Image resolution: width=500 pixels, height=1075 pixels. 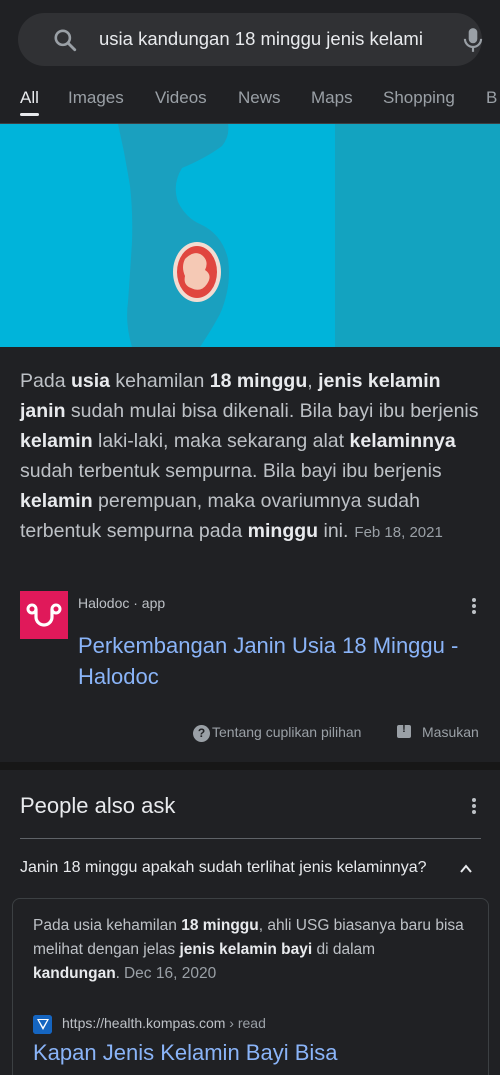 I want to click on url-breadcrumb: › read, so click(x=245, y=1023).